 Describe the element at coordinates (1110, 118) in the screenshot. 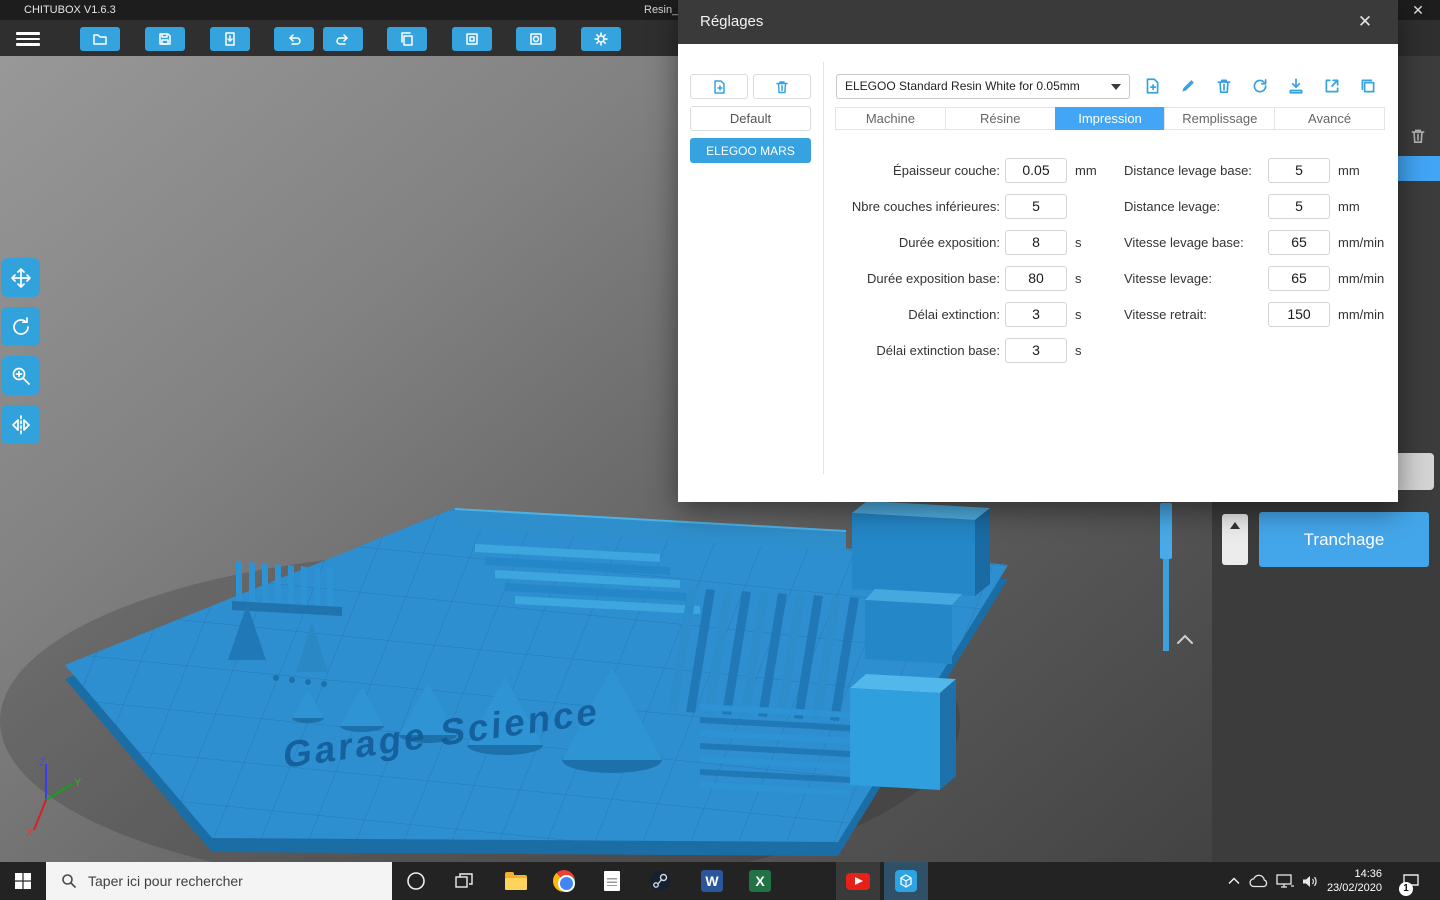

I see `tab-impression: Impression` at that location.